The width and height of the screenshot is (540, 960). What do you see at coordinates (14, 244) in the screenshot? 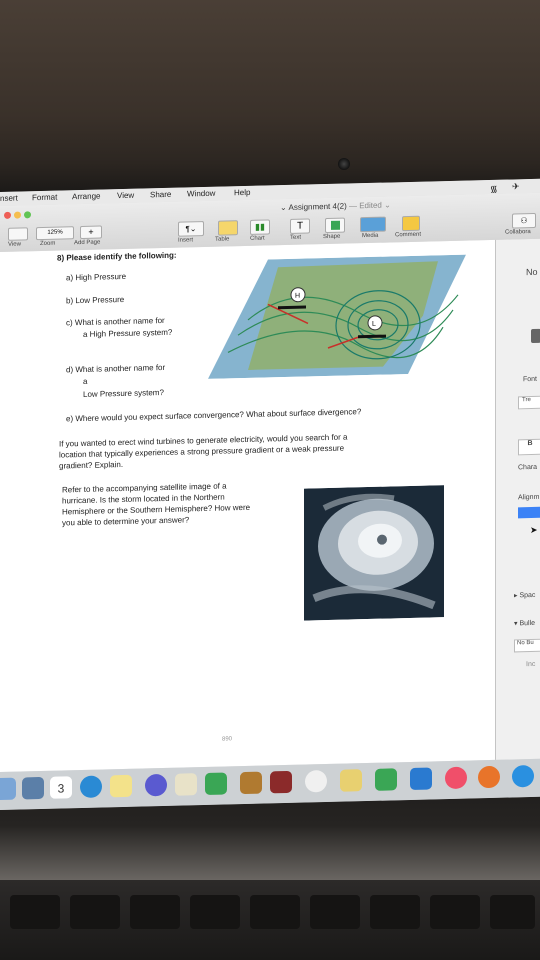
I see `view-label: View` at bounding box center [14, 244].